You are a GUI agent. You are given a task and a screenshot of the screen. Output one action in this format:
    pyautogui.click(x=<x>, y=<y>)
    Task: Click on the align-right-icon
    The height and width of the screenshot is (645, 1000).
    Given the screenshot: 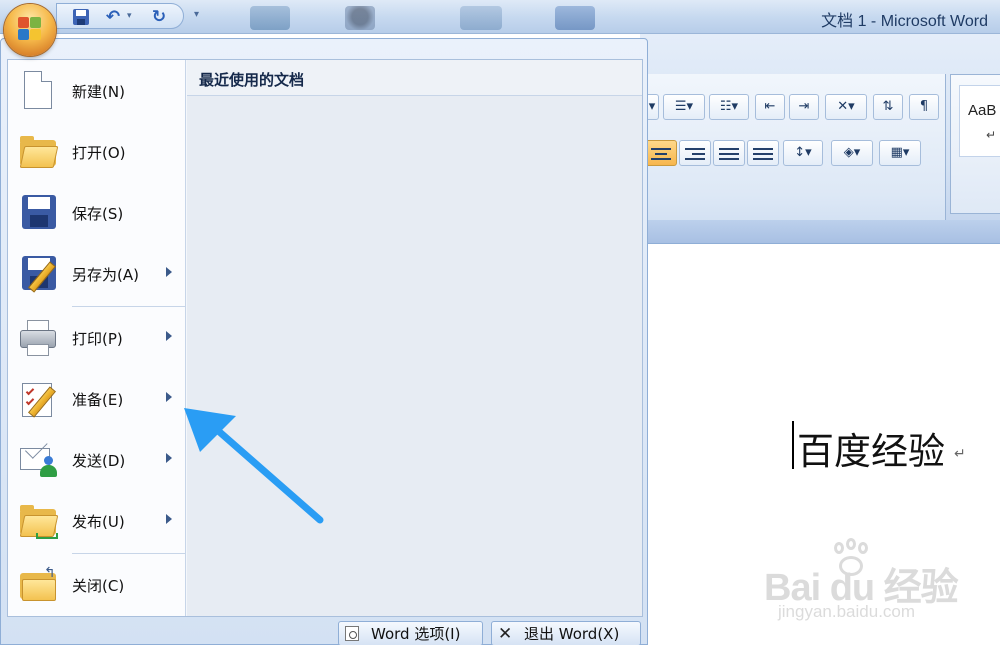 What is the action you would take?
    pyautogui.click(x=695, y=153)
    